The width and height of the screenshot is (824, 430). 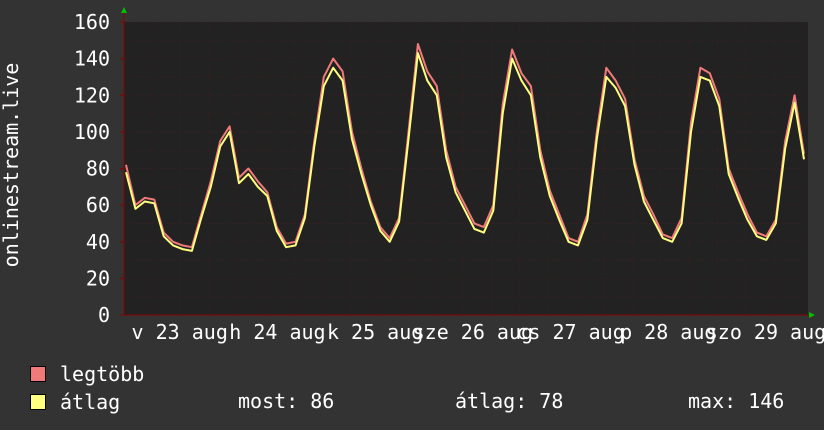 I want to click on y-tick-label: 160, so click(x=92, y=22).